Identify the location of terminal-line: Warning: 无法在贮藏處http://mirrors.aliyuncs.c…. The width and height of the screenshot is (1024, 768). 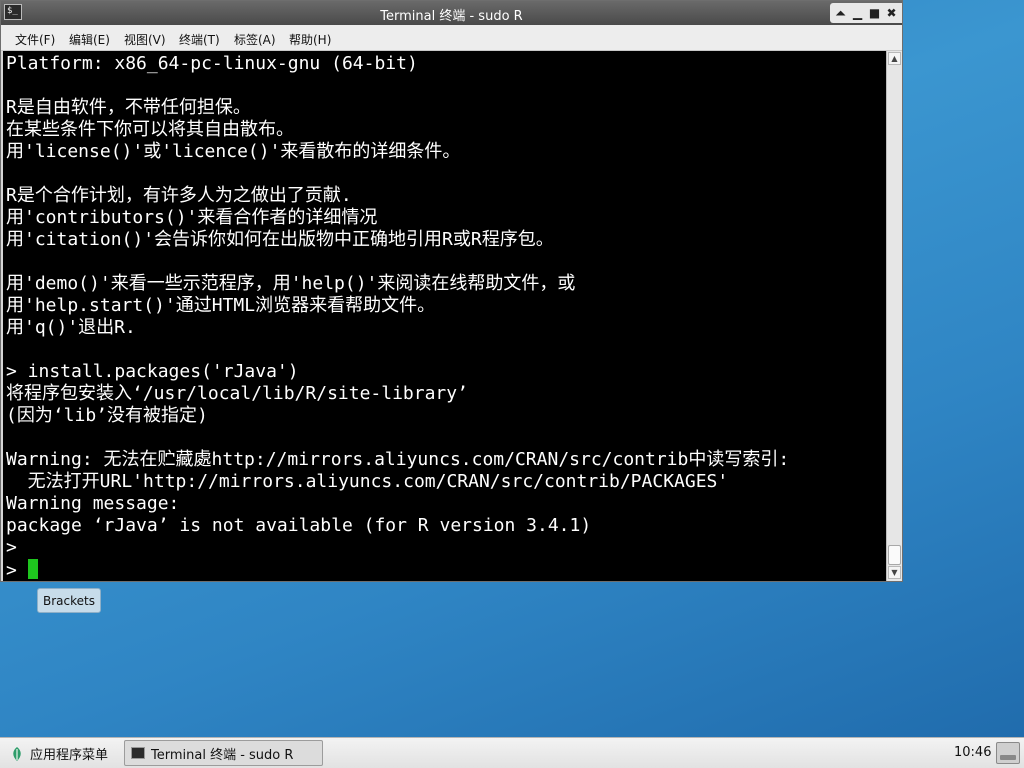
(398, 459).